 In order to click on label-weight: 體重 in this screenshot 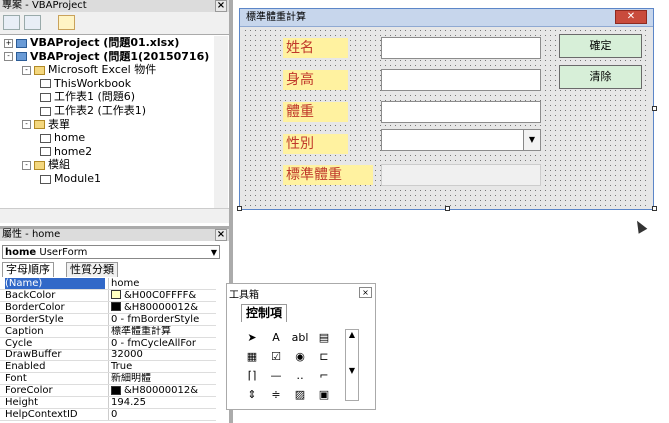, I will do `click(315, 112)`.